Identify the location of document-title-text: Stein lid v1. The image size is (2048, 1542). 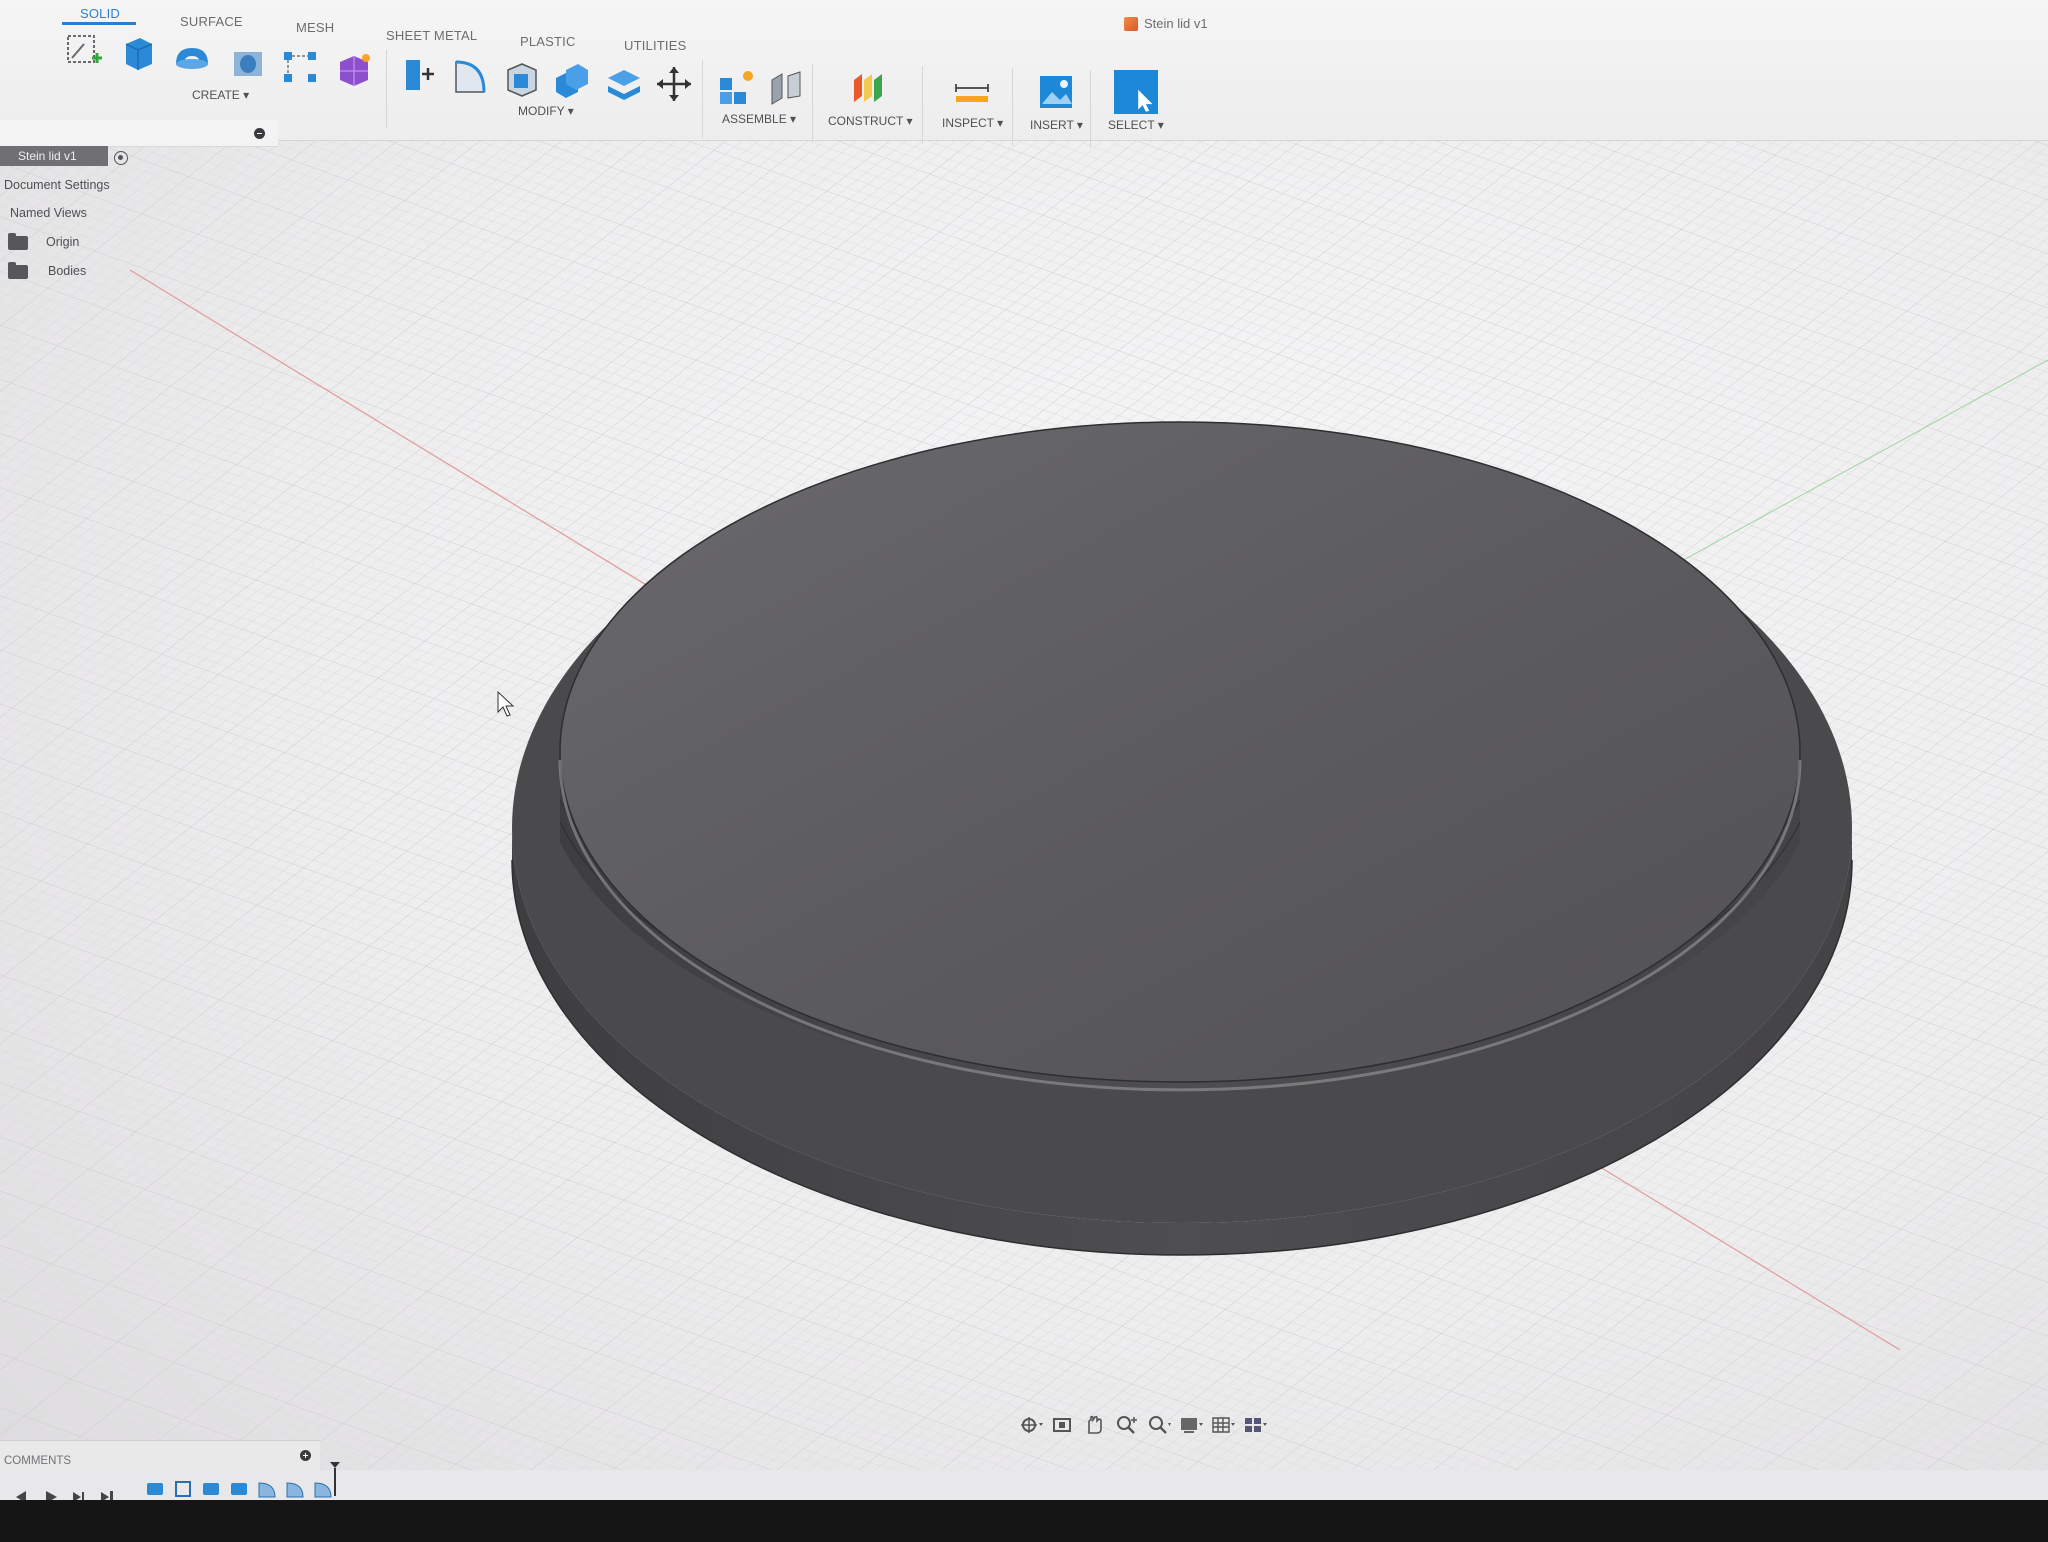
(1176, 23).